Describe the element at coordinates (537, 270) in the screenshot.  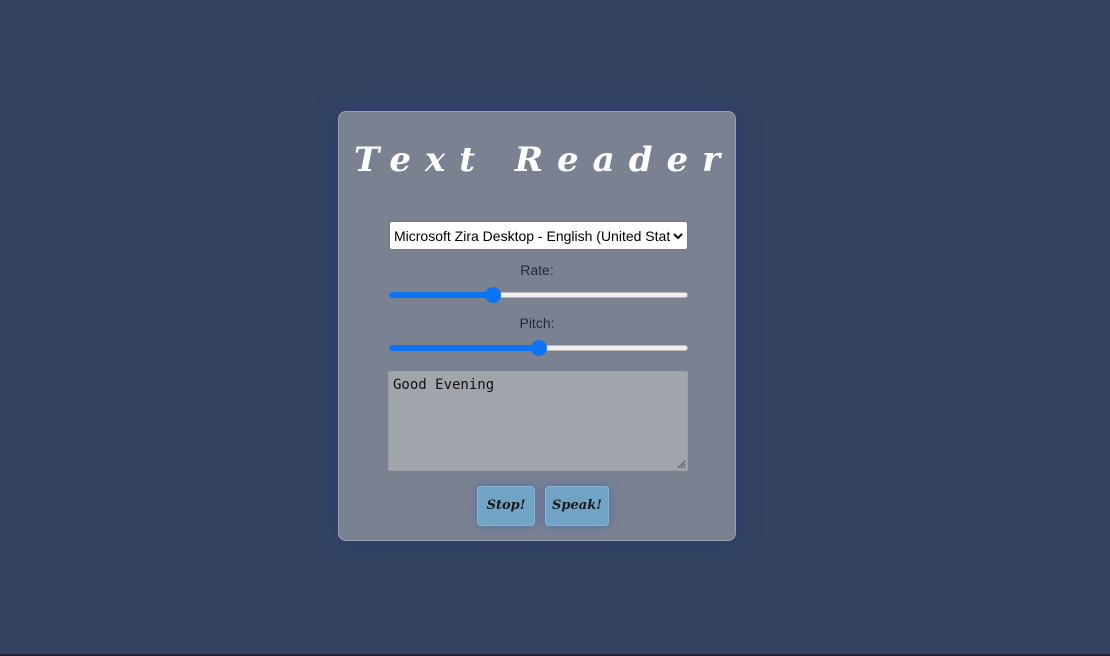
I see `rate-label: Rate:` at that location.